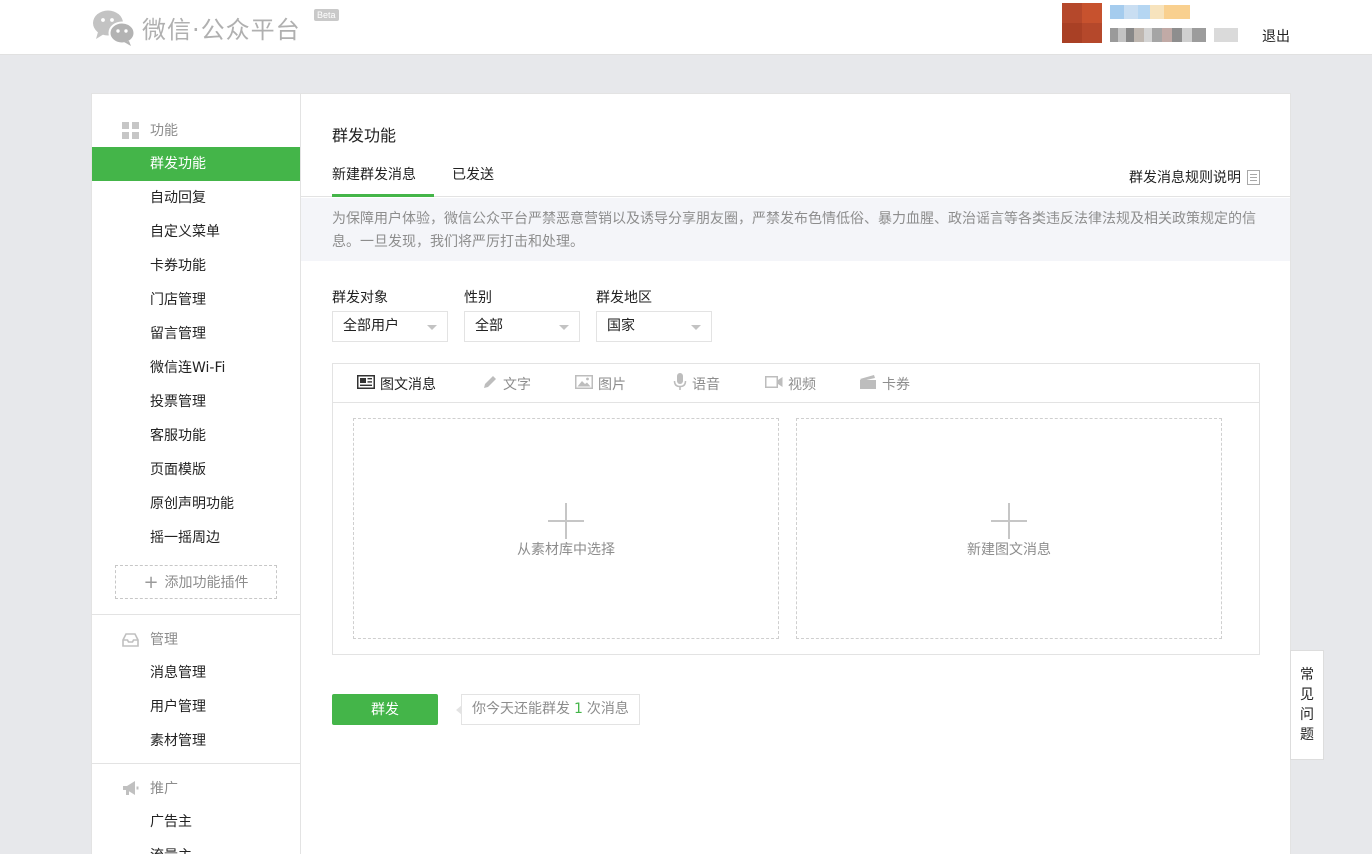 This screenshot has height=854, width=1372. Describe the element at coordinates (1150, 12) in the screenshot. I see `account-name-blurred` at that location.